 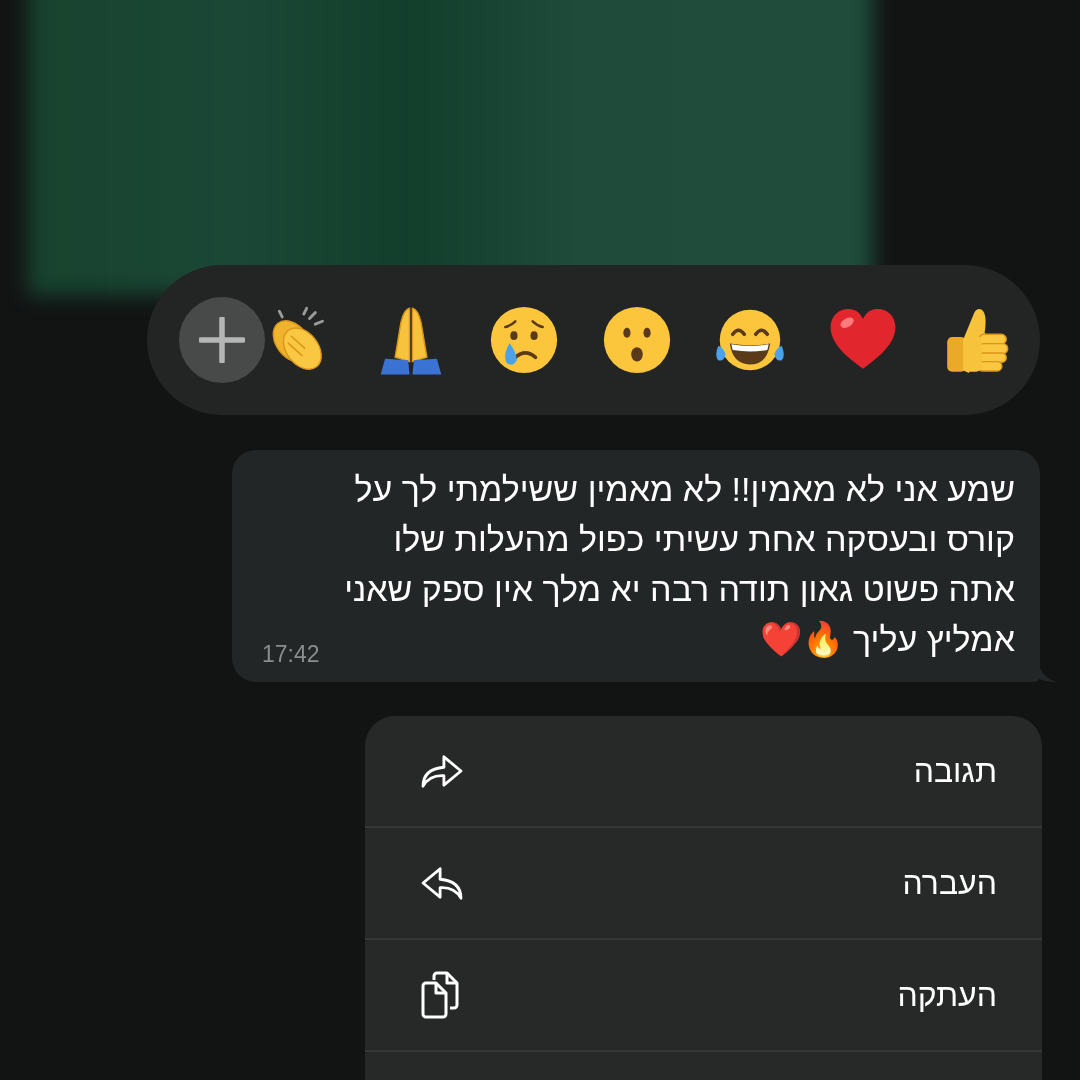 What do you see at coordinates (524, 340) in the screenshot?
I see `crying-face-icon` at bounding box center [524, 340].